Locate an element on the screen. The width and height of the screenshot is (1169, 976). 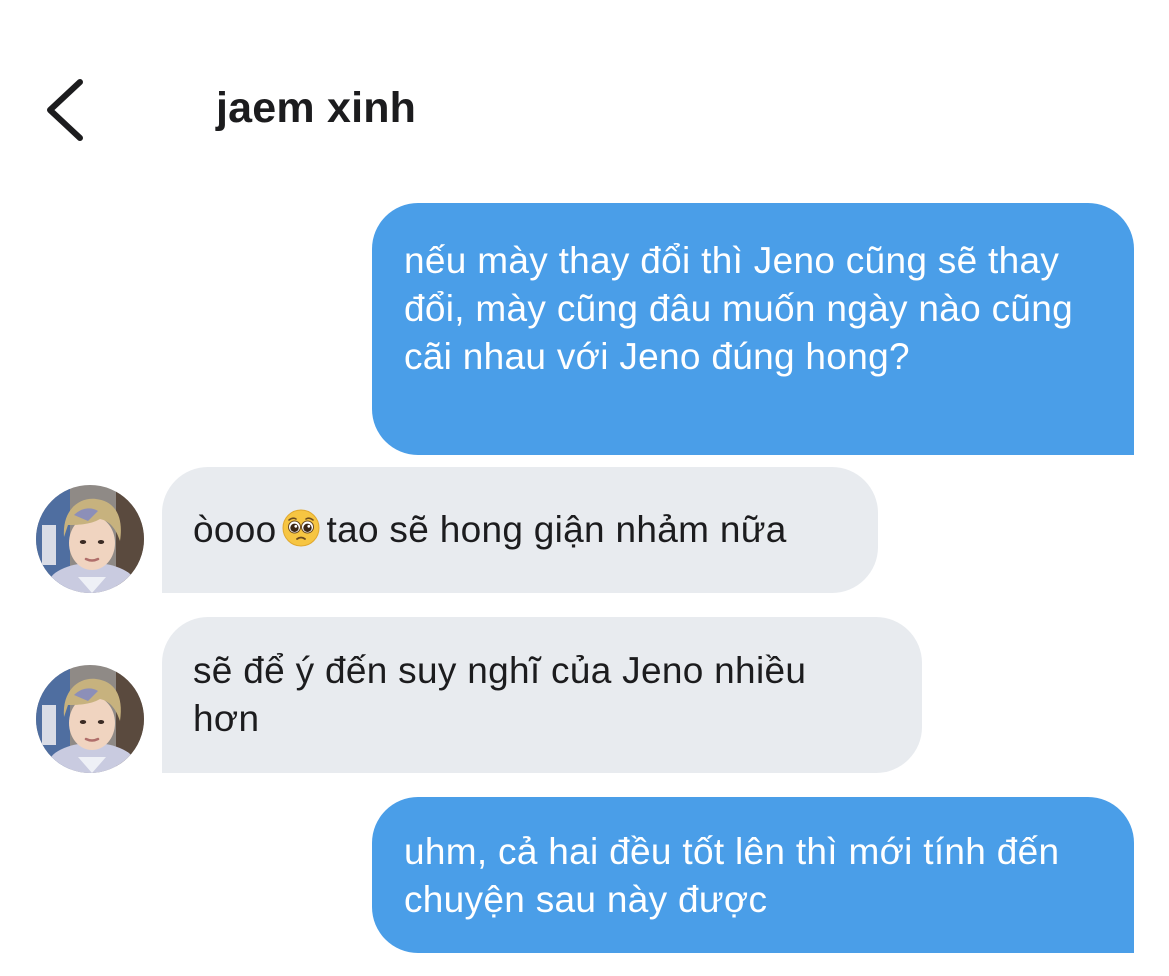
message-text-part: òooo is located at coordinates (235, 529).